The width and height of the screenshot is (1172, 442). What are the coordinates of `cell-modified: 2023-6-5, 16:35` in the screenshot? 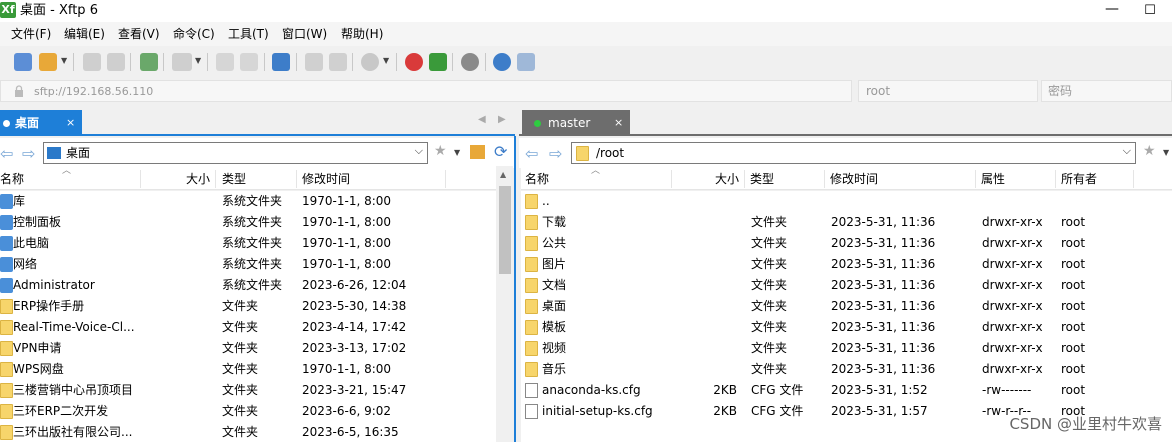 It's located at (350, 432).